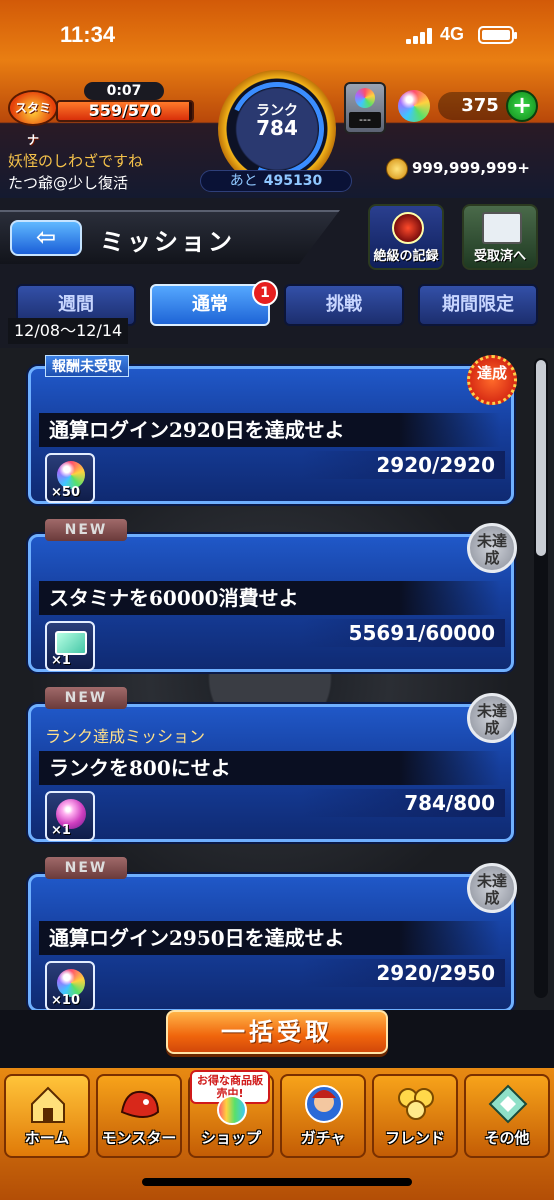 Image resolution: width=554 pixels, height=1200 pixels. What do you see at coordinates (277, 1182) in the screenshot?
I see `home-indicator` at bounding box center [277, 1182].